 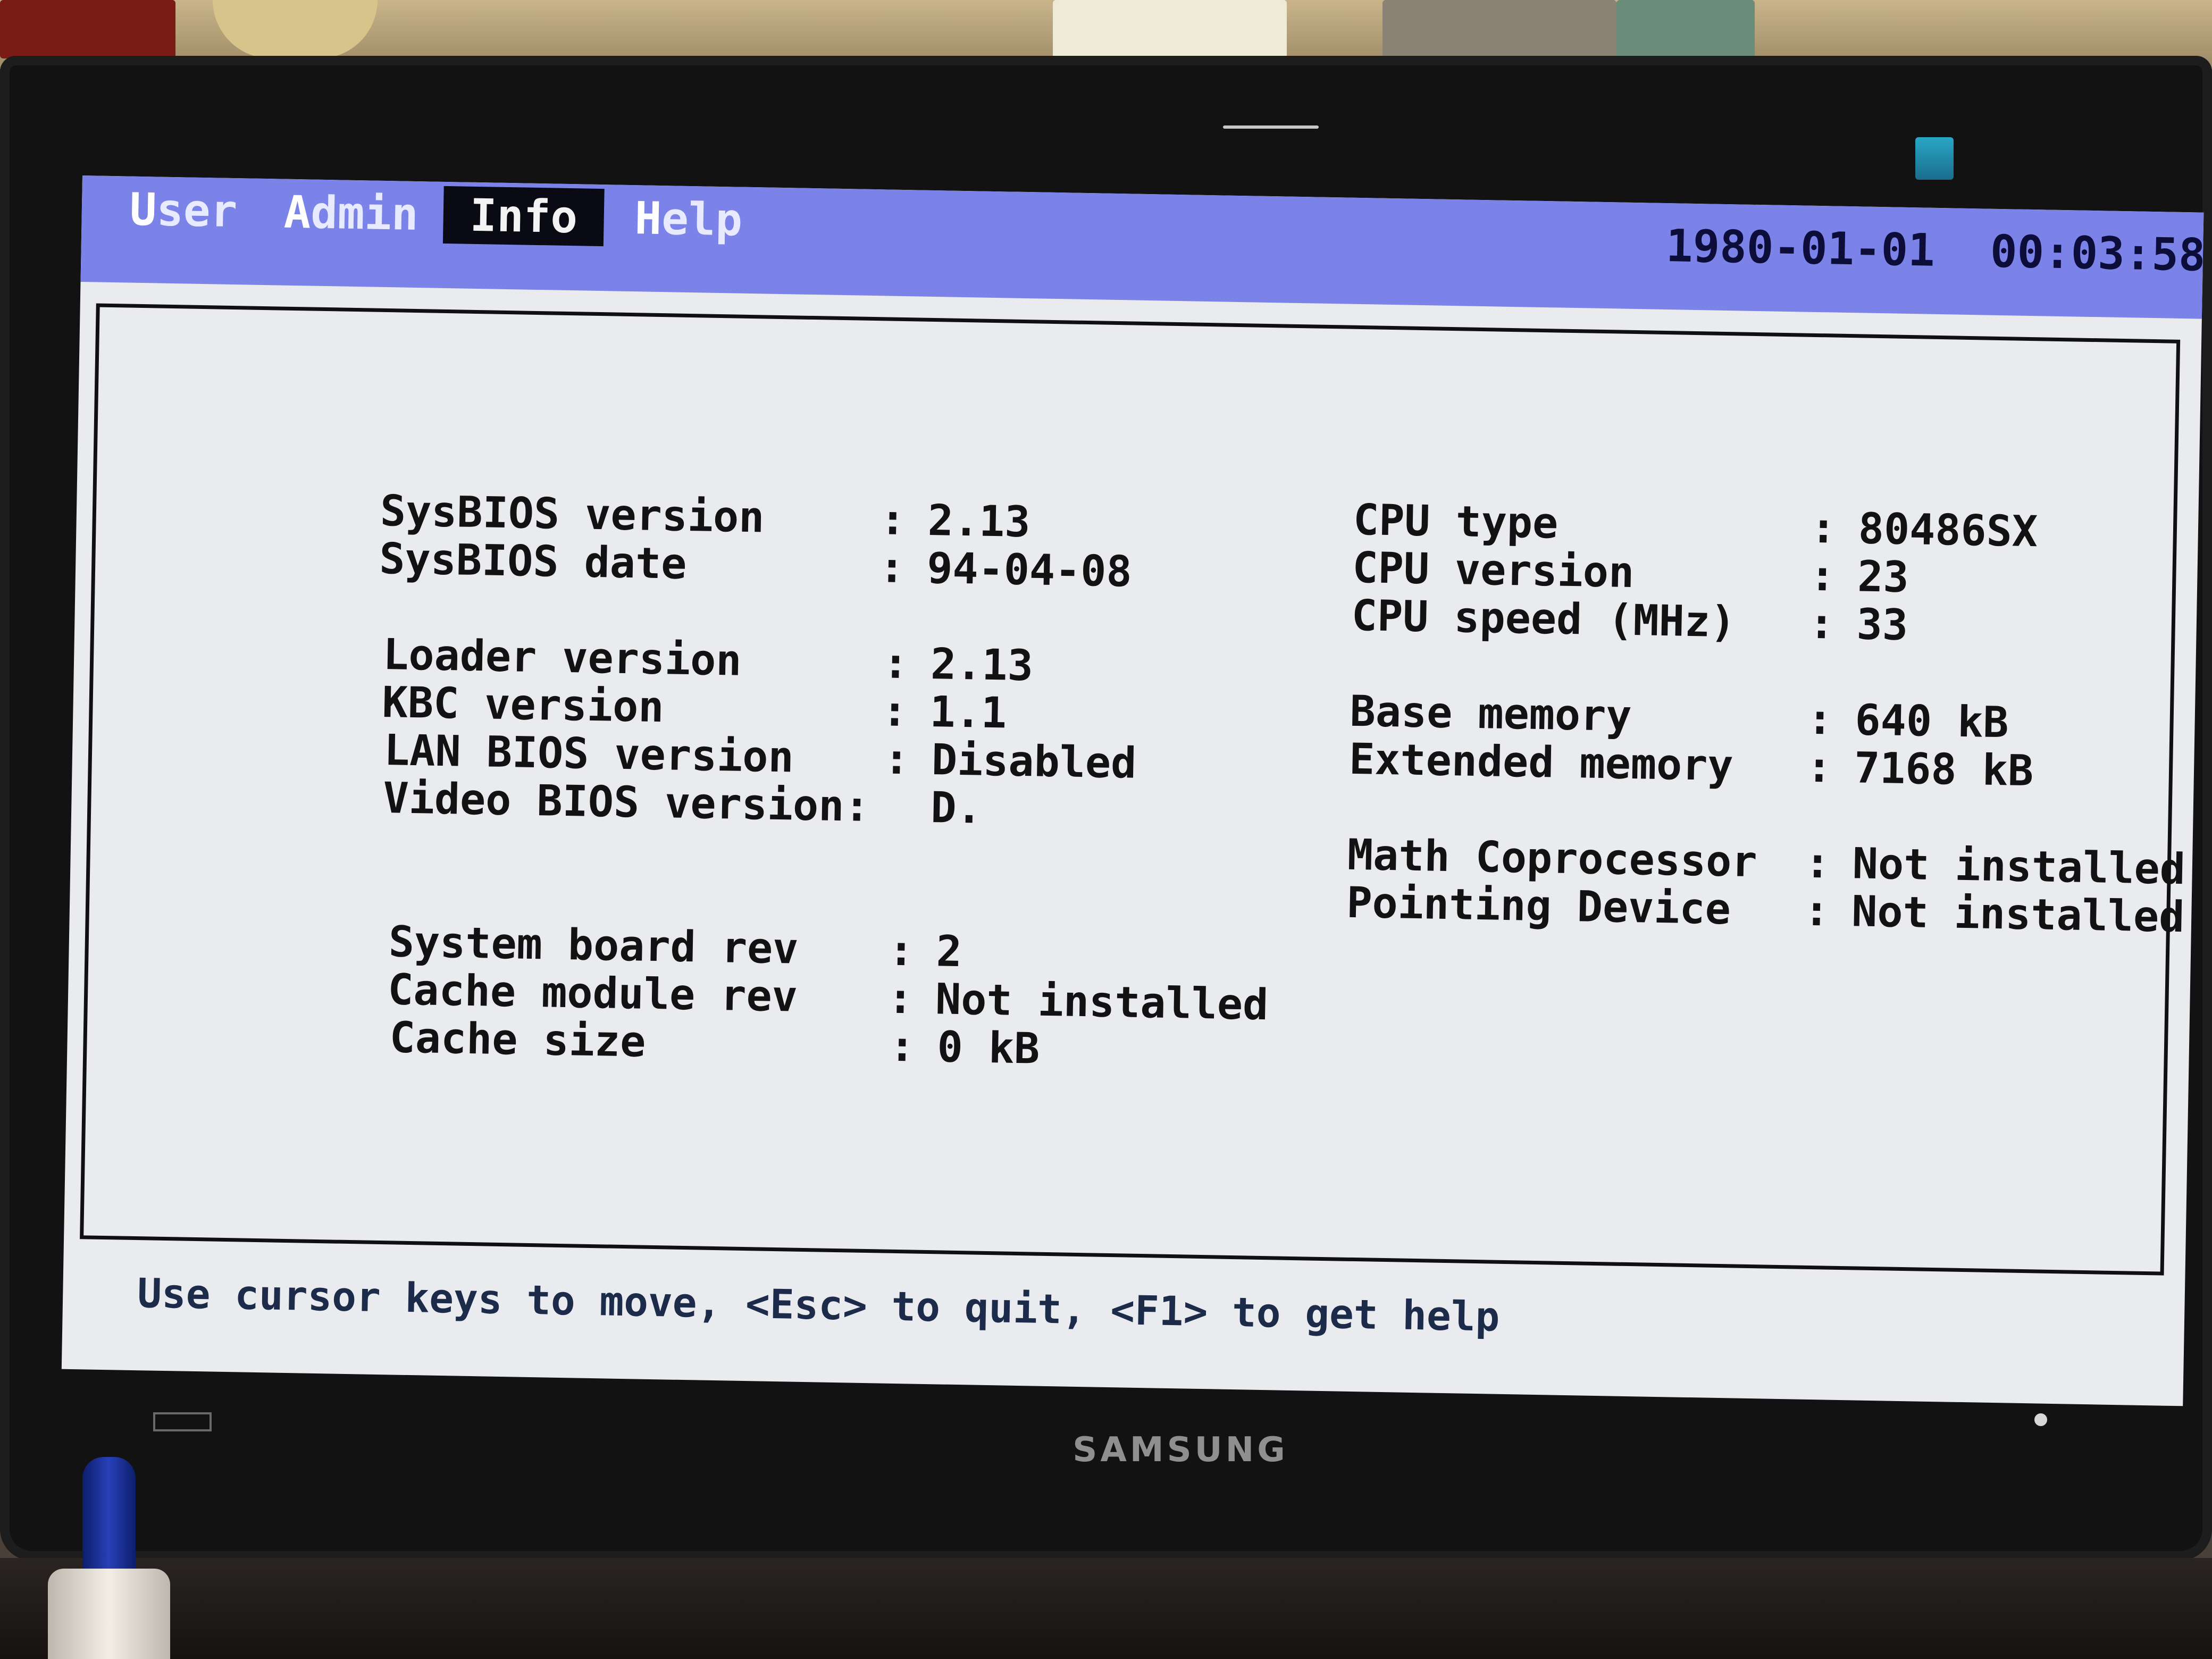 I want to click on menu-item-user: User, so click(x=183, y=210).